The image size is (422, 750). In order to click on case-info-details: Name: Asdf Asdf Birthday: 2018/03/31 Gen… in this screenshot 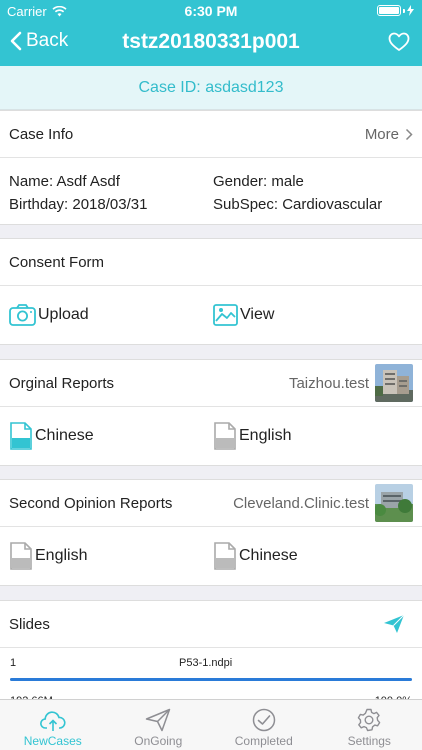, I will do `click(211, 191)`.